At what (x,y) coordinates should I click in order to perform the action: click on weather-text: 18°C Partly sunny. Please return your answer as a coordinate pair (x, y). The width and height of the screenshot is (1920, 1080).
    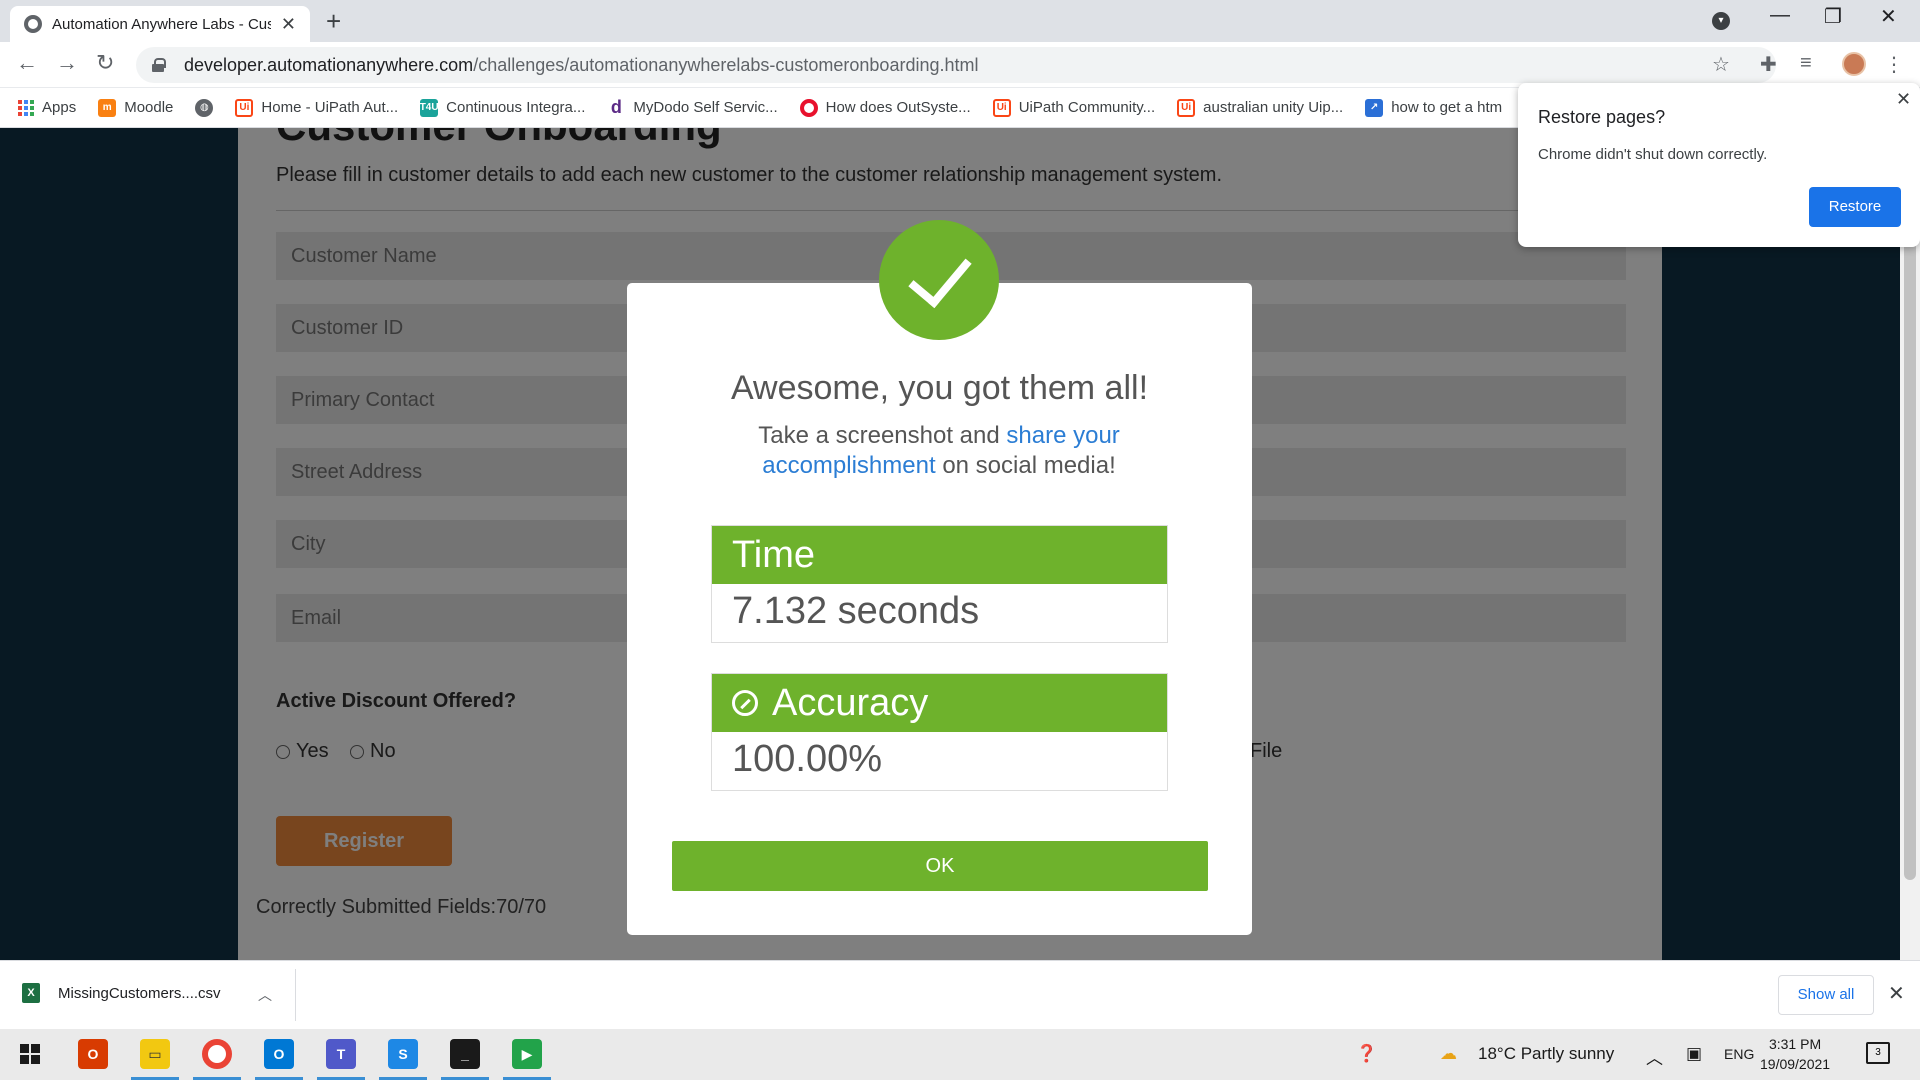
    Looking at the image, I should click on (1546, 1054).